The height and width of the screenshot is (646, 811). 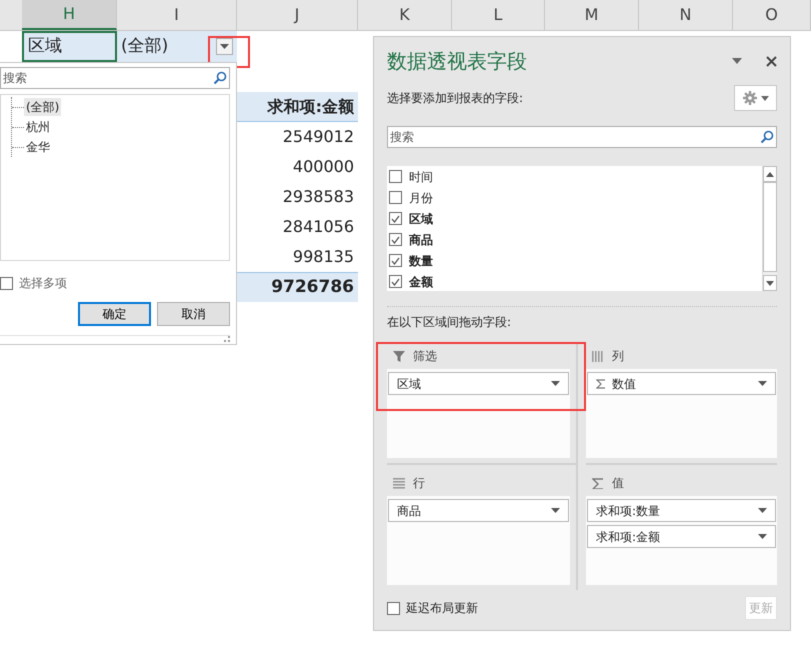 What do you see at coordinates (399, 356) in the screenshot?
I see `funnel-icon` at bounding box center [399, 356].